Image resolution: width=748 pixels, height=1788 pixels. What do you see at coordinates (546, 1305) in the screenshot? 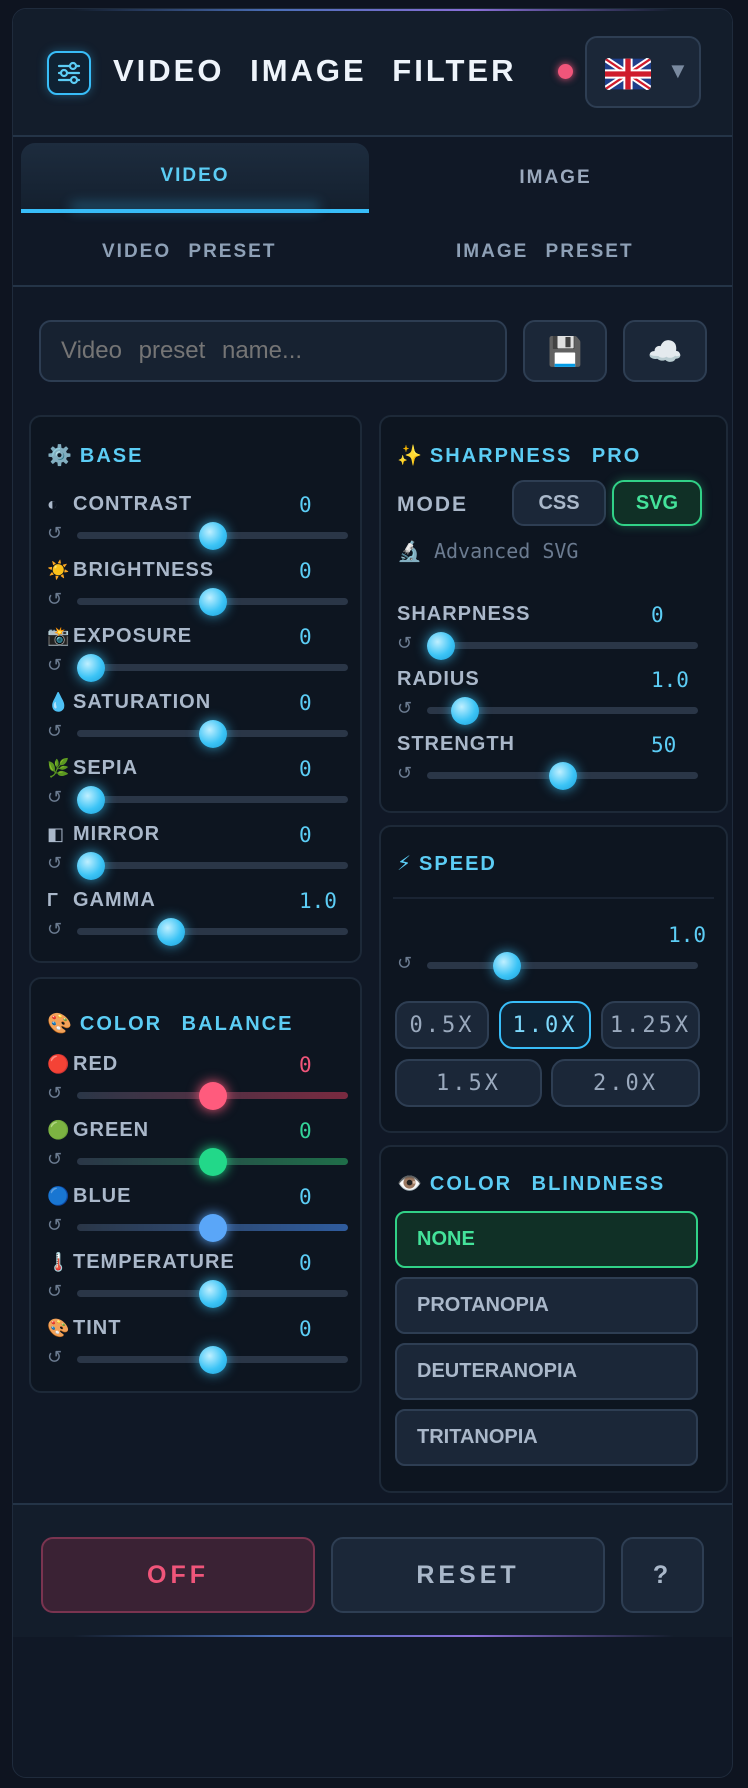
I see `cb-option-protanopia: PROTANOPIA` at bounding box center [546, 1305].